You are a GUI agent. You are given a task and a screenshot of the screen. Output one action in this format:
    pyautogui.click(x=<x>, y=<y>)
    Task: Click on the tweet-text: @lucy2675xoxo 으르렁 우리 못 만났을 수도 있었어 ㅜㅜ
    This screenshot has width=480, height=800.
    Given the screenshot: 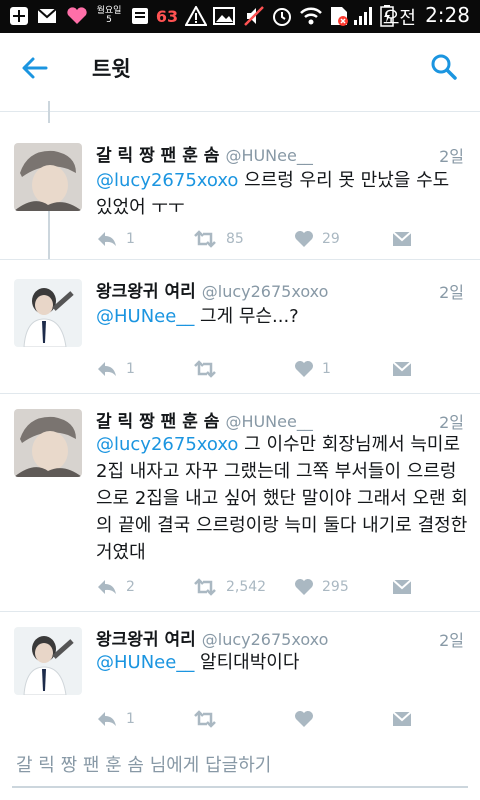 What is the action you would take?
    pyautogui.click(x=282, y=194)
    